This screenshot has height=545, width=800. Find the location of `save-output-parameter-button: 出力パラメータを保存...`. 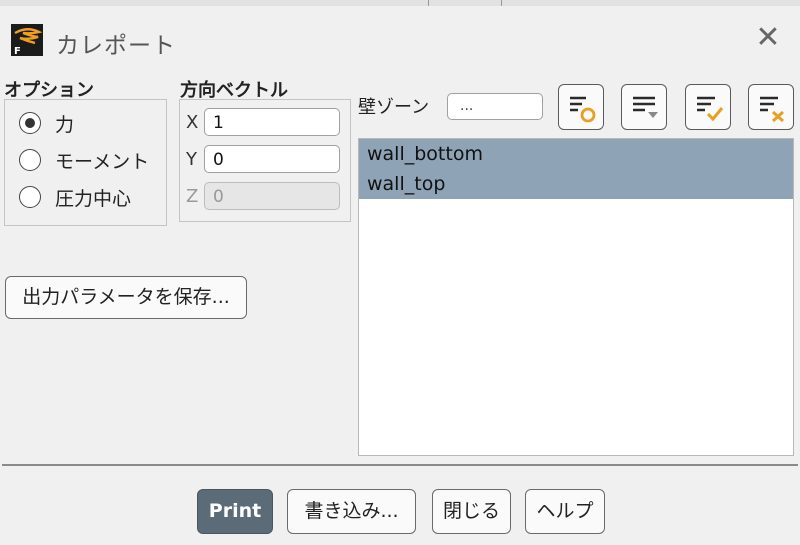

save-output-parameter-button: 出力パラメータを保存... is located at coordinates (126, 297).